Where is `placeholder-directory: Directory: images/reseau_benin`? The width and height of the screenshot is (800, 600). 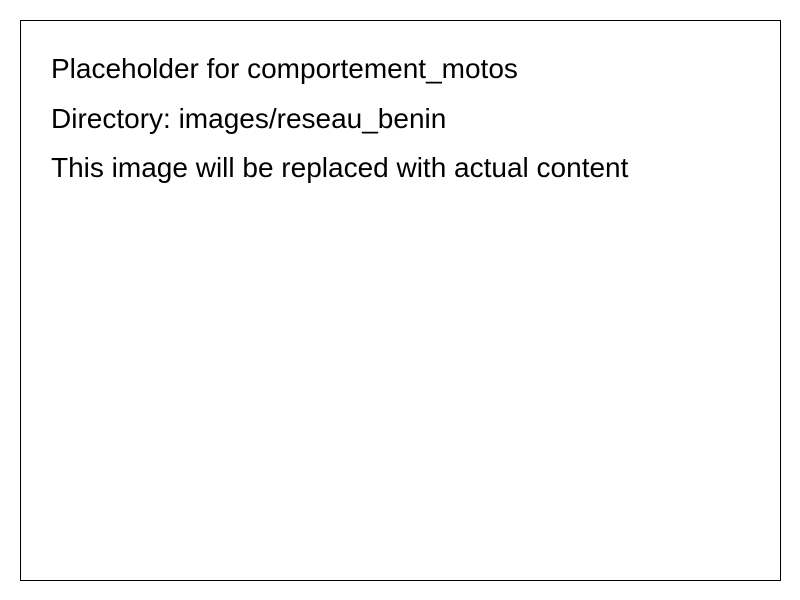 placeholder-directory: Directory: images/reseau_benin is located at coordinates (249, 118).